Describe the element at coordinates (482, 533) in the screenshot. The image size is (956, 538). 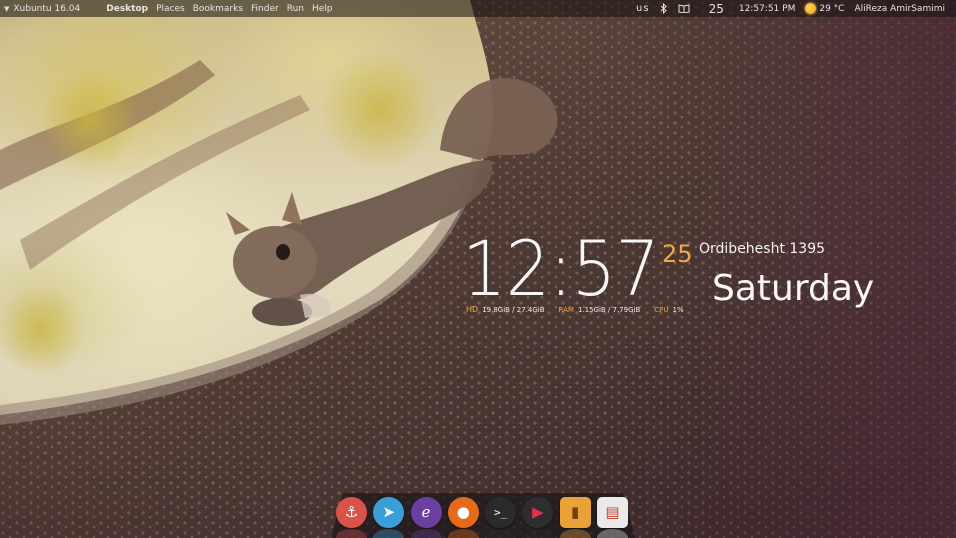
I see `dock-reflection` at that location.